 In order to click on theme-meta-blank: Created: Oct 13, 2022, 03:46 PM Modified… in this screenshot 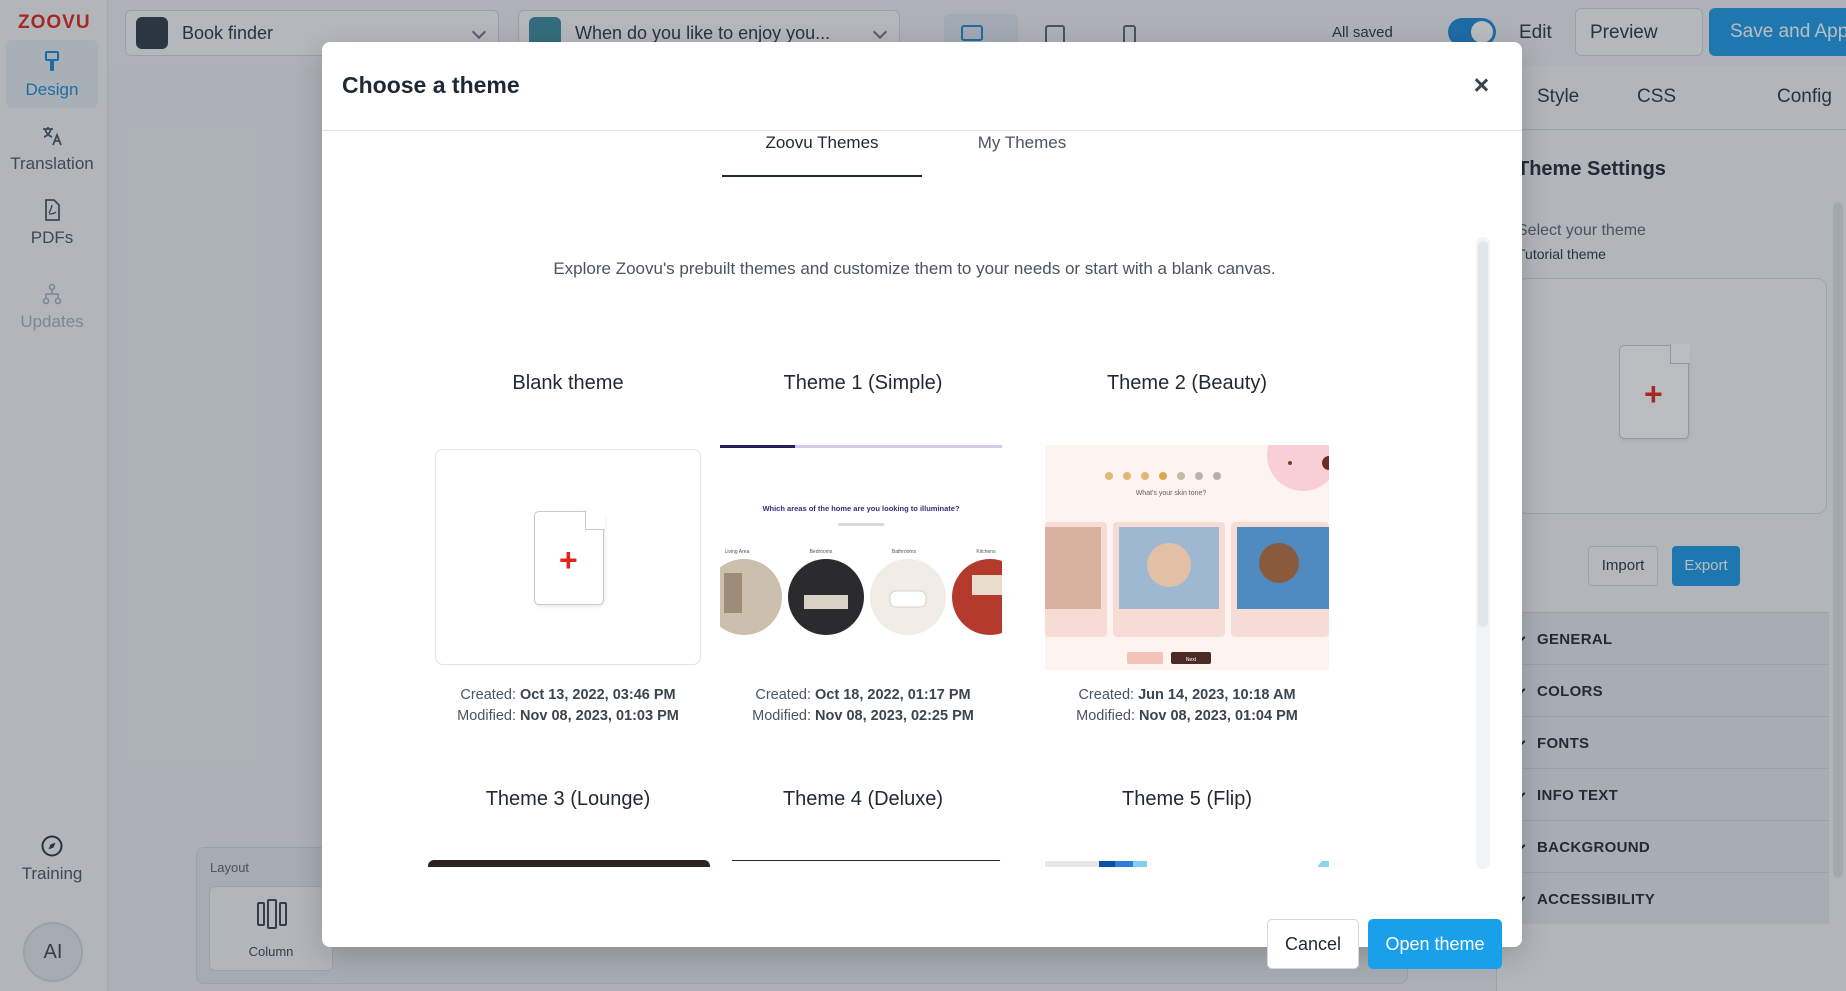, I will do `click(568, 706)`.